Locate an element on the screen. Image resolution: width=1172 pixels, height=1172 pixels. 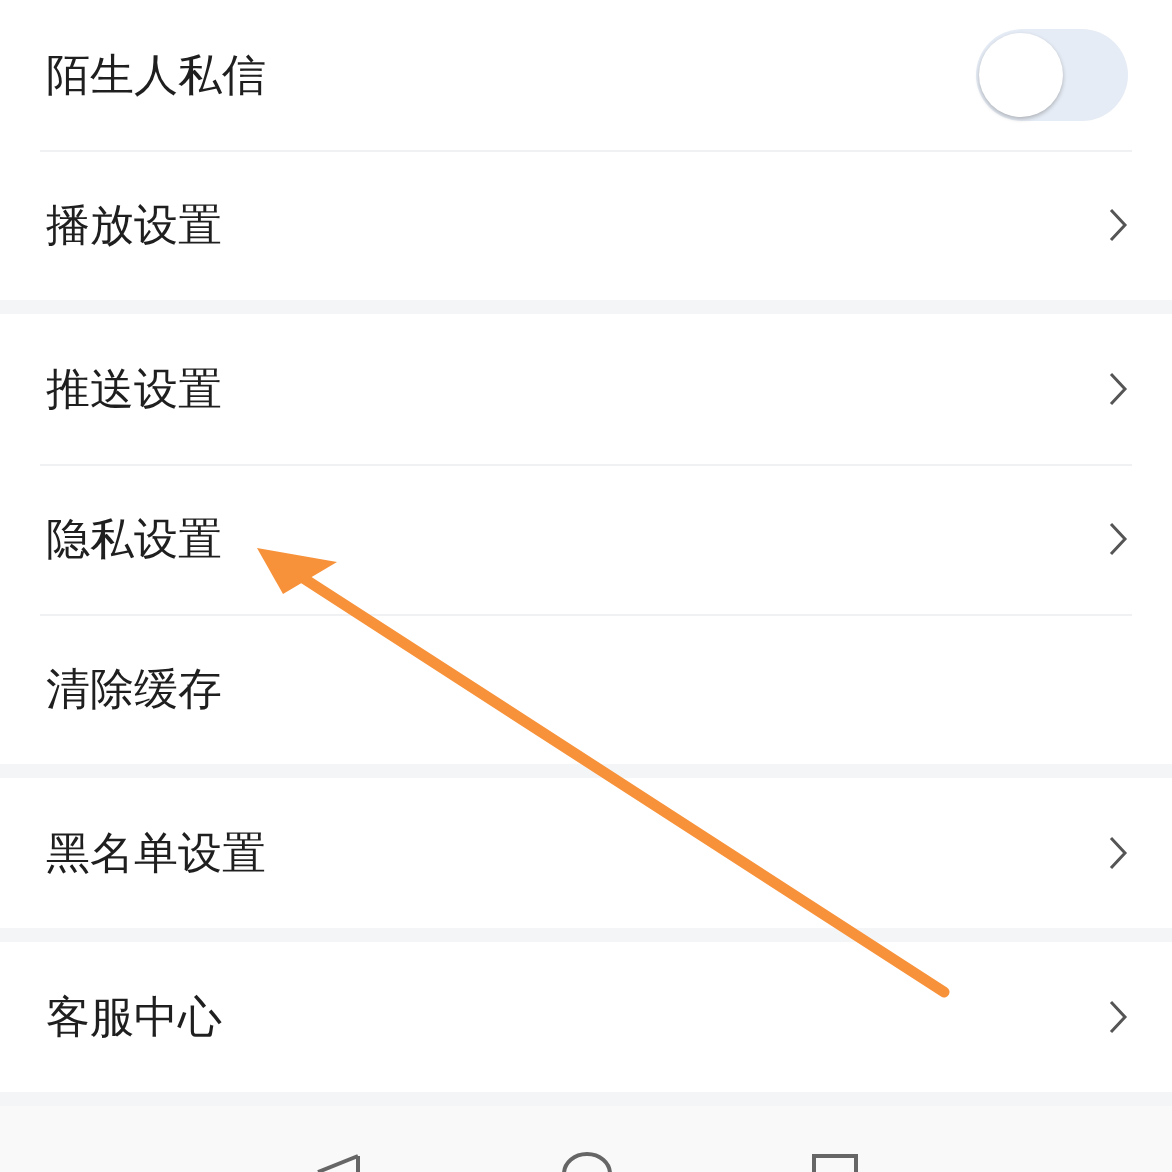
setting-label: 播放设置 is located at coordinates (134, 224).